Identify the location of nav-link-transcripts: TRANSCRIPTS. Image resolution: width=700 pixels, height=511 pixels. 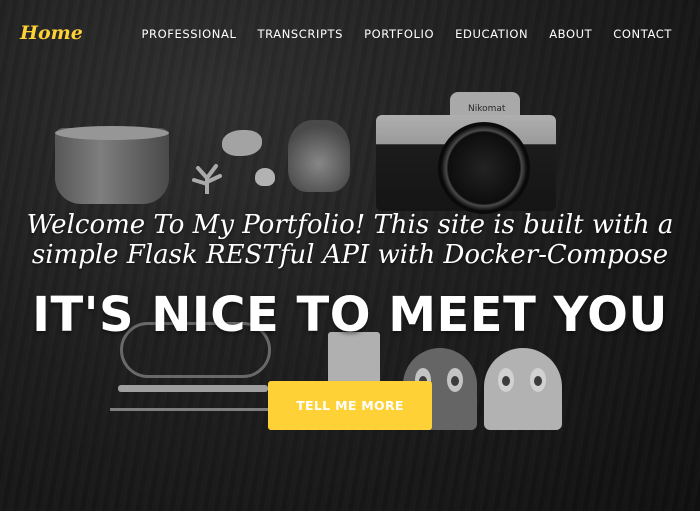
(300, 34).